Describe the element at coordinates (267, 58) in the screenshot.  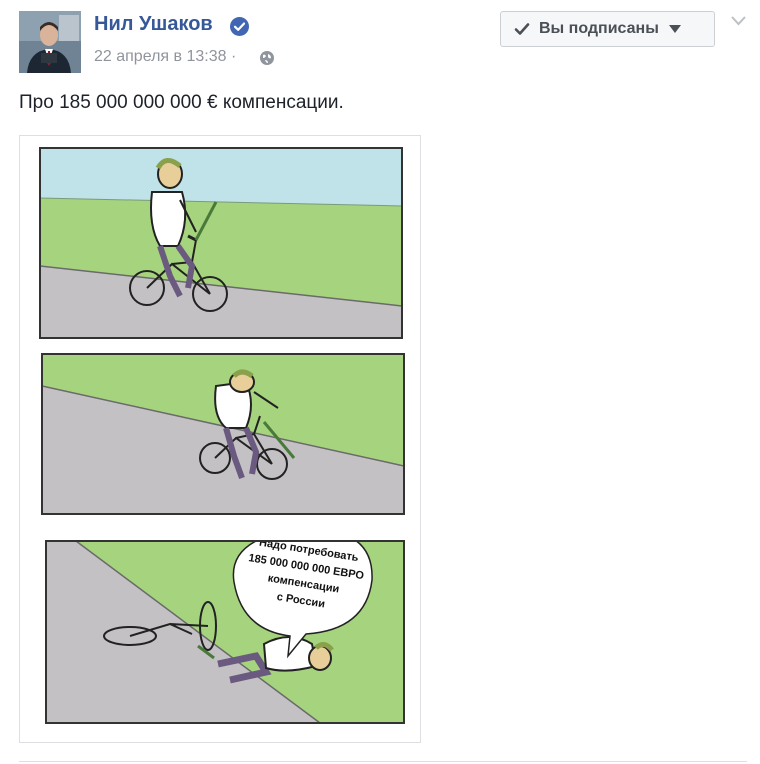
I see `globe-icon` at that location.